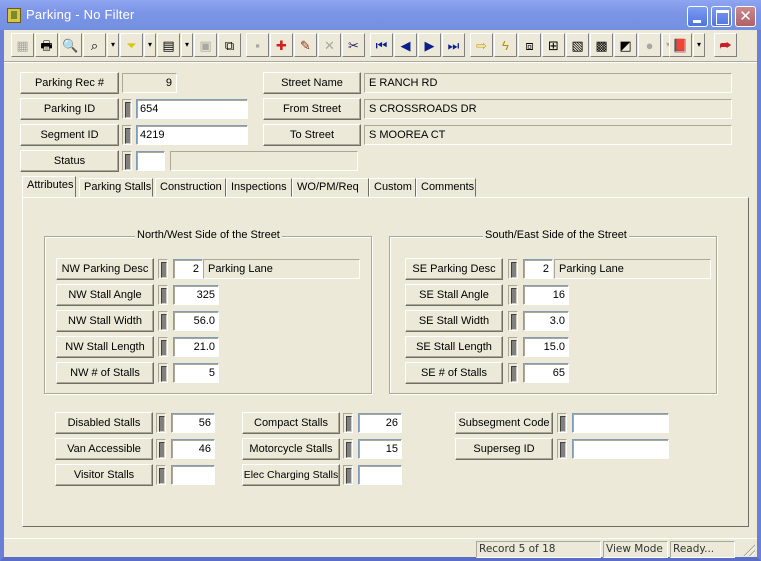 Image resolution: width=761 pixels, height=561 pixels. What do you see at coordinates (163, 295) in the screenshot?
I see `nw-stall-angle-lock-icon` at bounding box center [163, 295].